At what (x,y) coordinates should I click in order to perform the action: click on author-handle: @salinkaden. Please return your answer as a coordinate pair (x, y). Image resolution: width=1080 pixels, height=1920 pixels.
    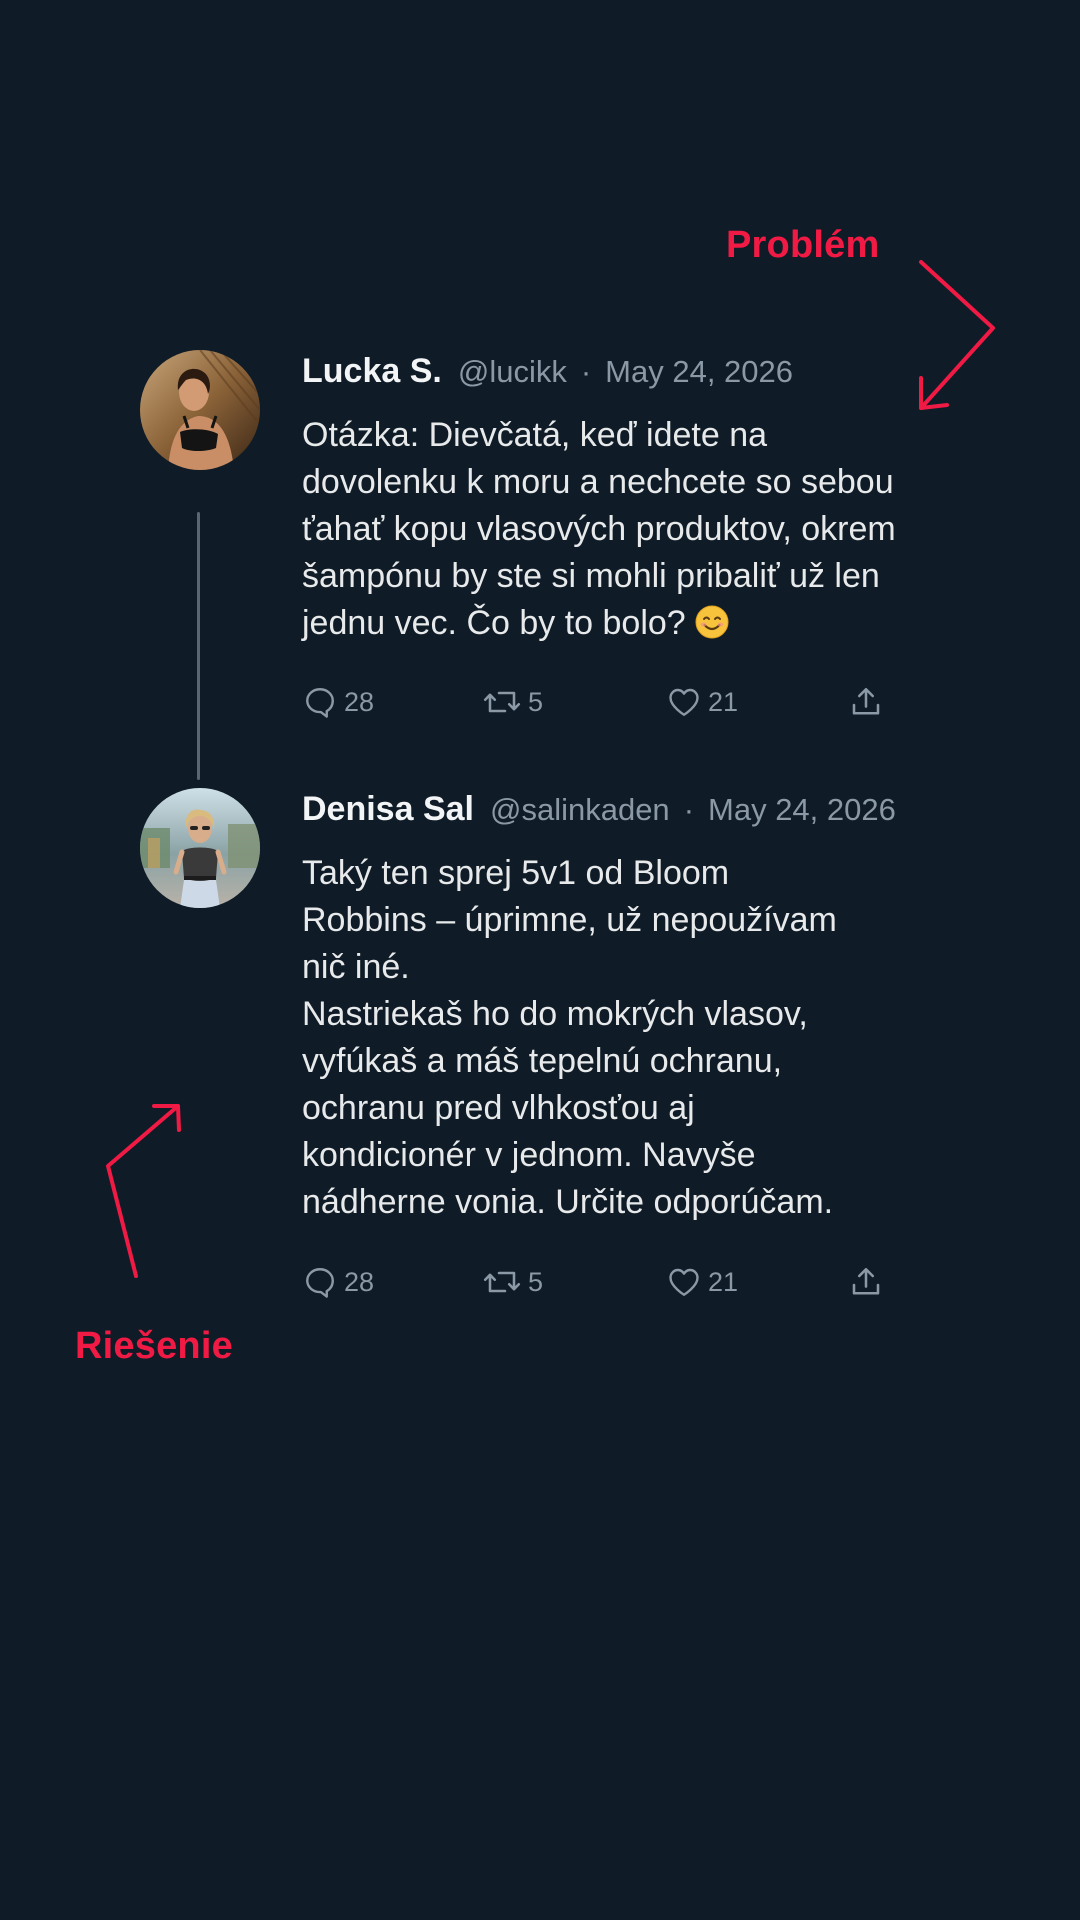
    Looking at the image, I should click on (580, 810).